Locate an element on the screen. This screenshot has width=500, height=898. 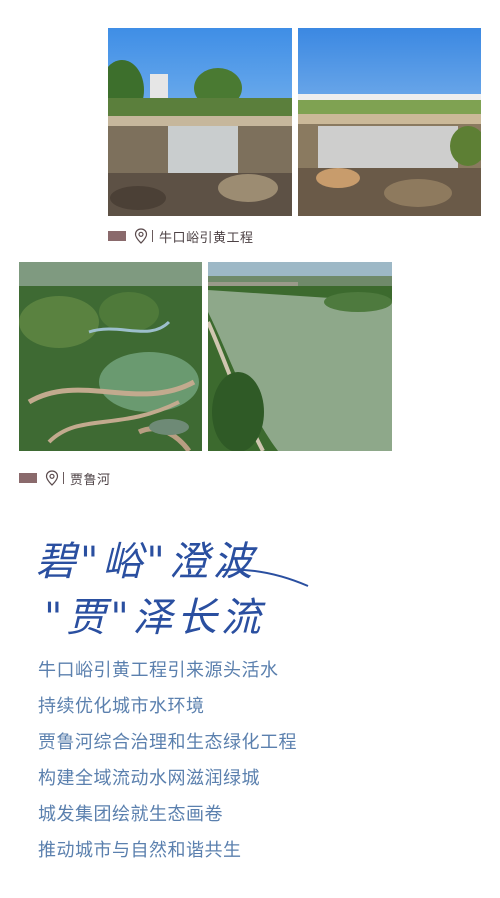
body-line: 城发集团绘就生态画卷 is located at coordinates (130, 814).